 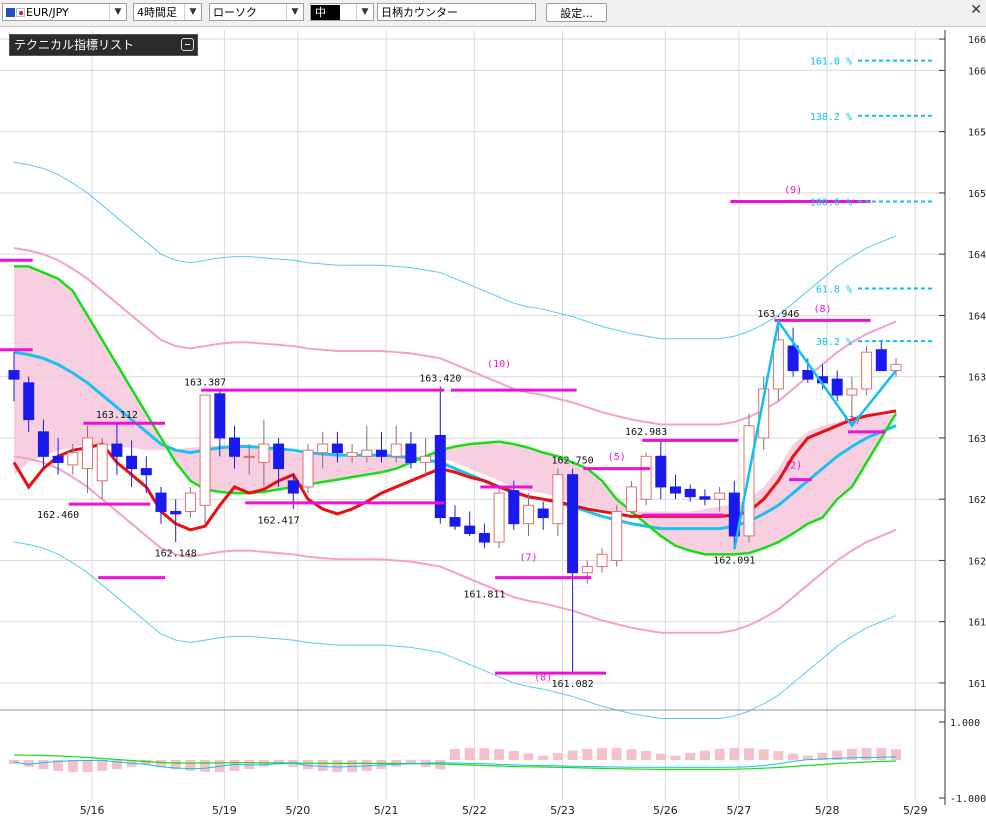 What do you see at coordinates (187, 44) in the screenshot?
I see `minimize-icon` at bounding box center [187, 44].